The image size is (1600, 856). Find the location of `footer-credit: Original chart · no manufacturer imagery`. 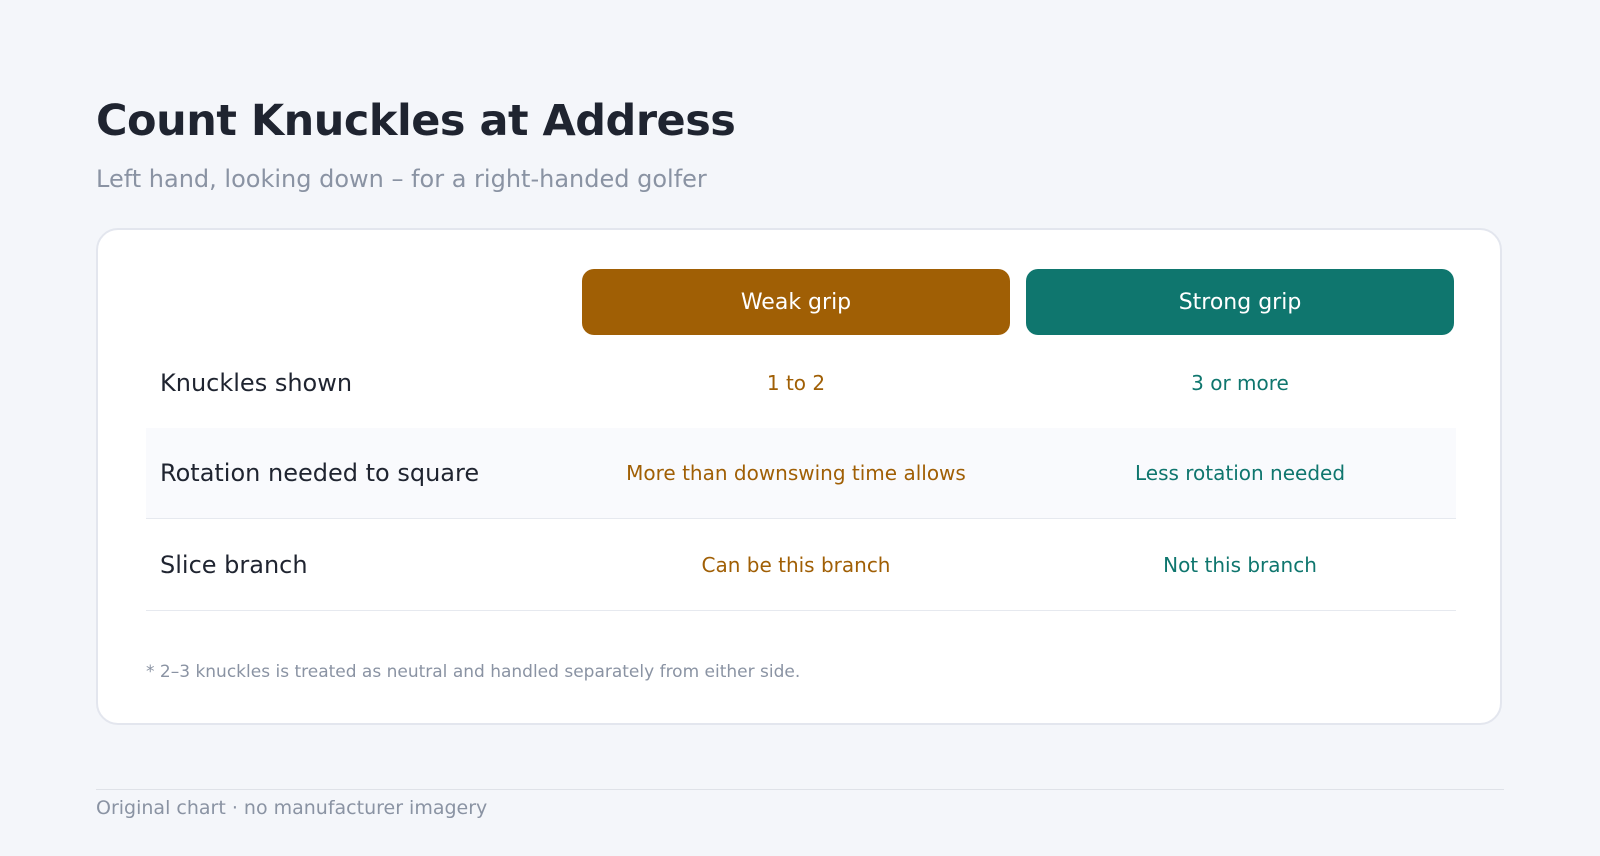

footer-credit: Original chart · no manufacturer imagery is located at coordinates (292, 808).